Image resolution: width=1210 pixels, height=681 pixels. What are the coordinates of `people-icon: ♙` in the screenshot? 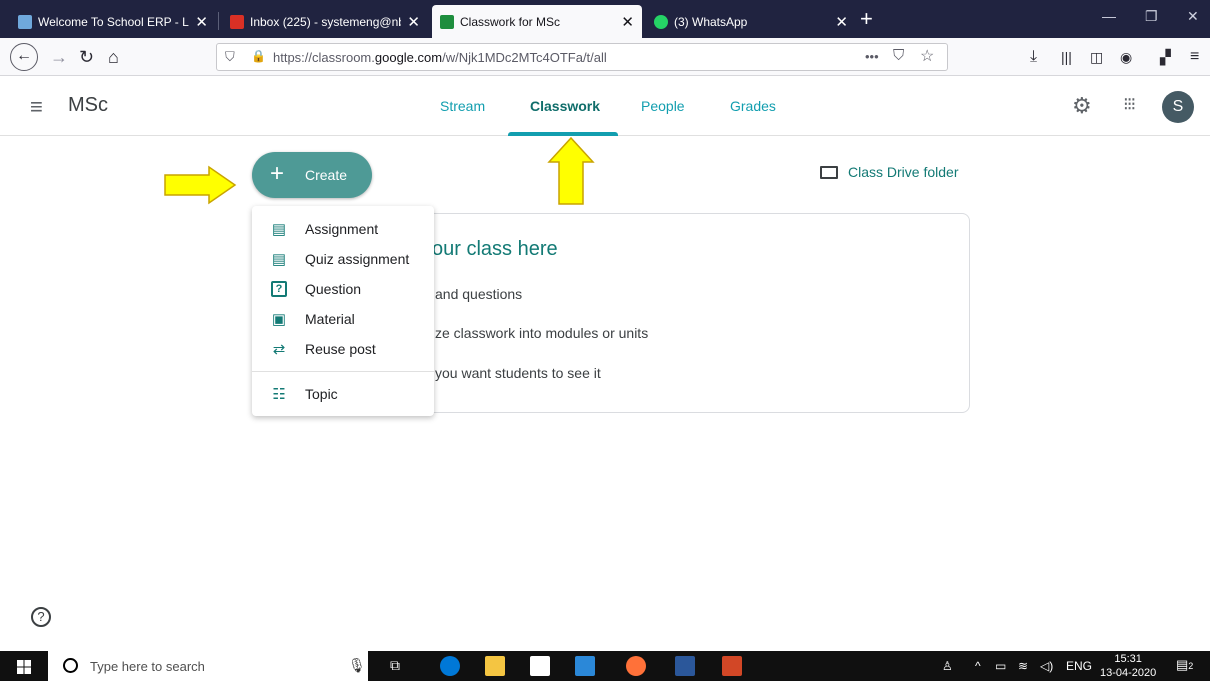 It's located at (947, 666).